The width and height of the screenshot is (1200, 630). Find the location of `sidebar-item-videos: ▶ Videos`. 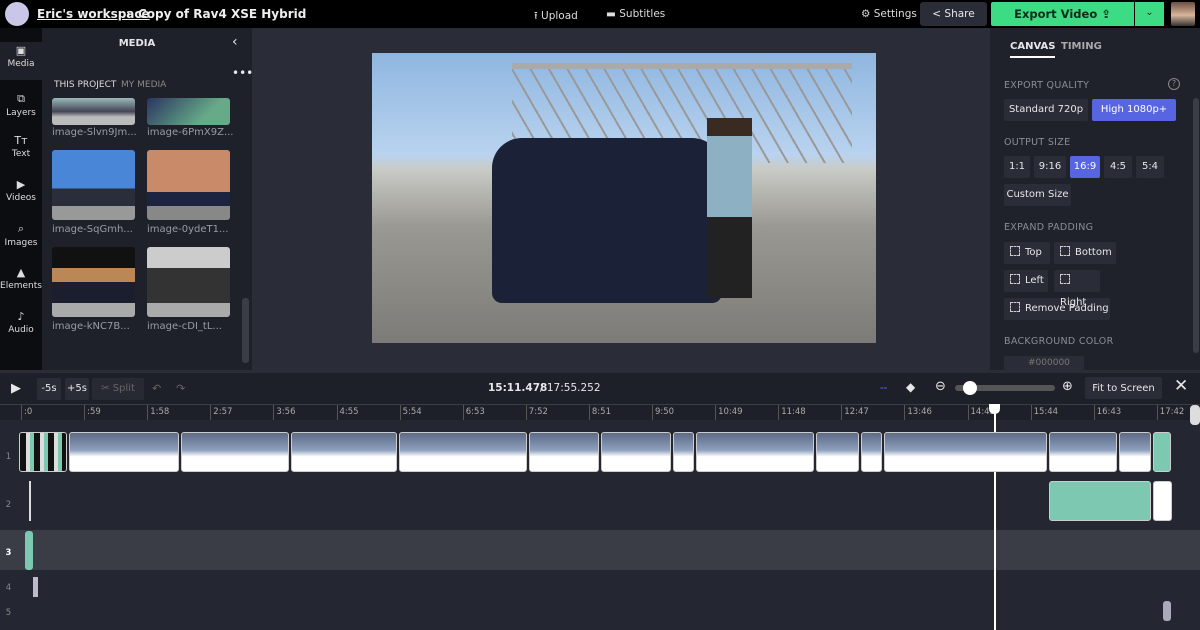

sidebar-item-videos: ▶ Videos is located at coordinates (21, 190).